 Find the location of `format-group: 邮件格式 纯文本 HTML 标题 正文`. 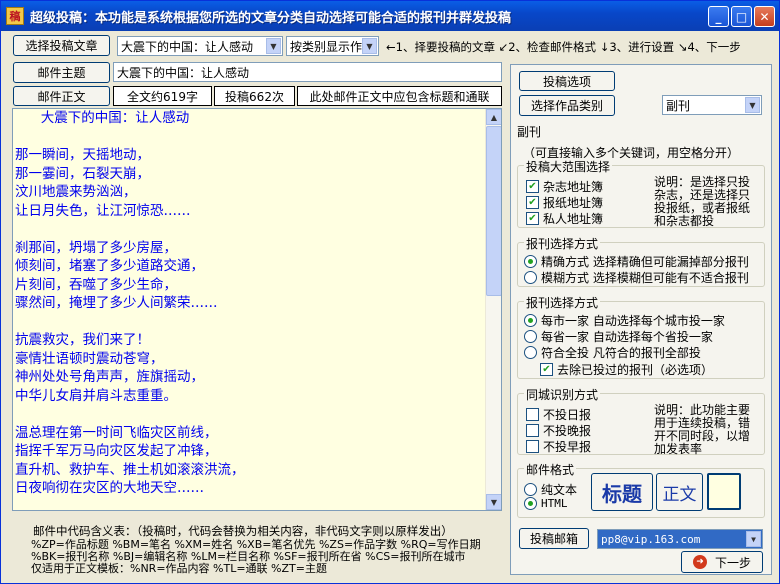

format-group: 邮件格式 纯文本 HTML 标题 正文 is located at coordinates (641, 489).